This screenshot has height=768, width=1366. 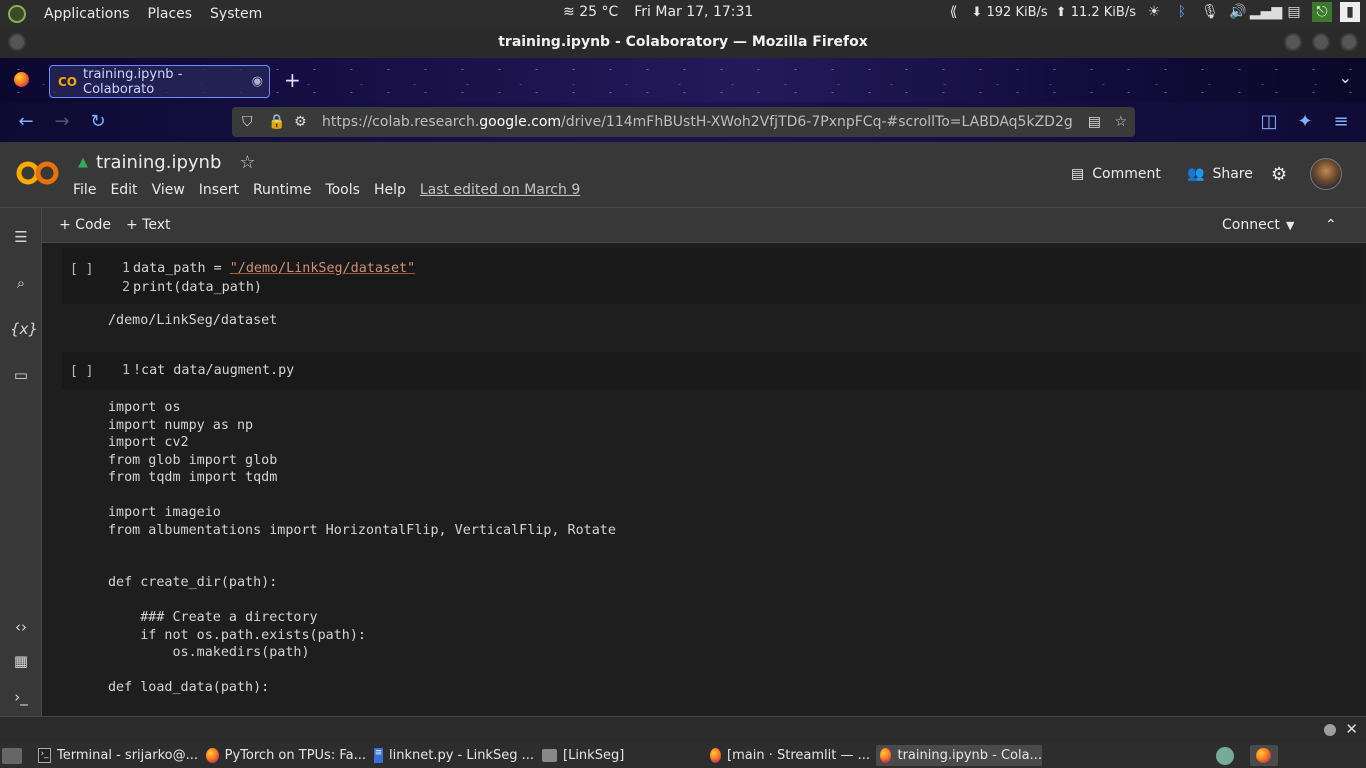 What do you see at coordinates (1321, 42) in the screenshot?
I see `maximize-button` at bounding box center [1321, 42].